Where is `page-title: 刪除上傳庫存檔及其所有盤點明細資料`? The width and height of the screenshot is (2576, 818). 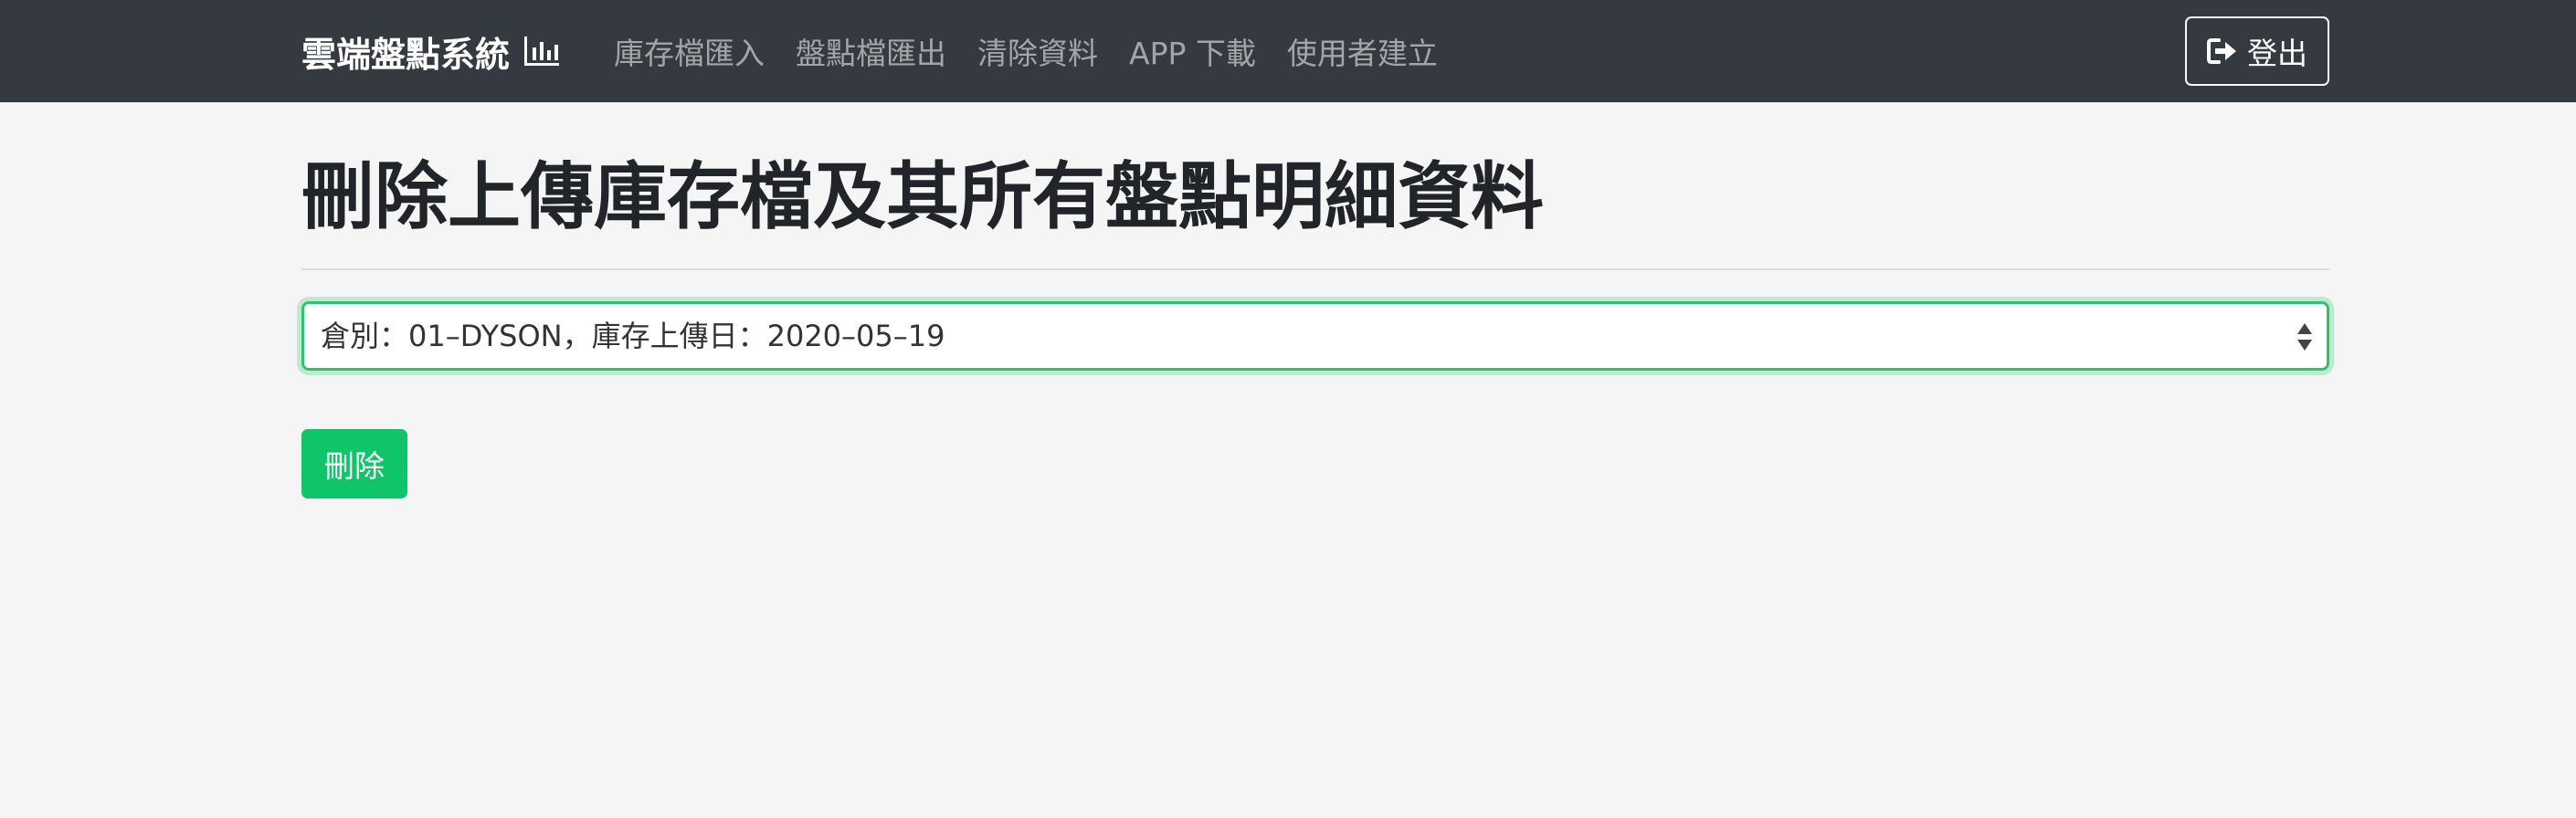 page-title: 刪除上傳庫存檔及其所有盤點明細資料 is located at coordinates (922, 196).